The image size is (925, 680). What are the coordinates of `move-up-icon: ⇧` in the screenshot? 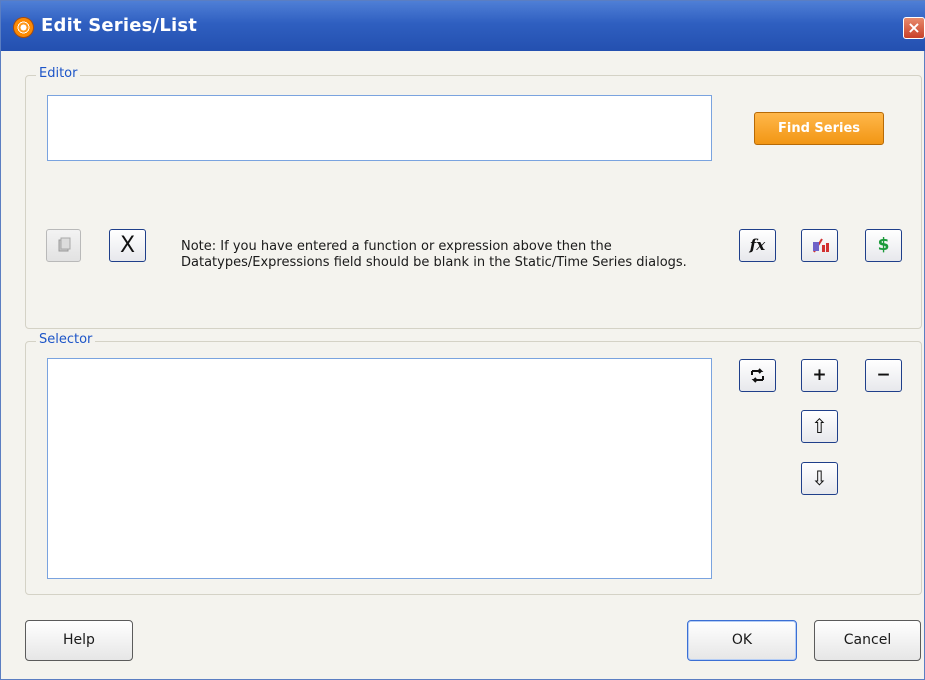 It's located at (819, 426).